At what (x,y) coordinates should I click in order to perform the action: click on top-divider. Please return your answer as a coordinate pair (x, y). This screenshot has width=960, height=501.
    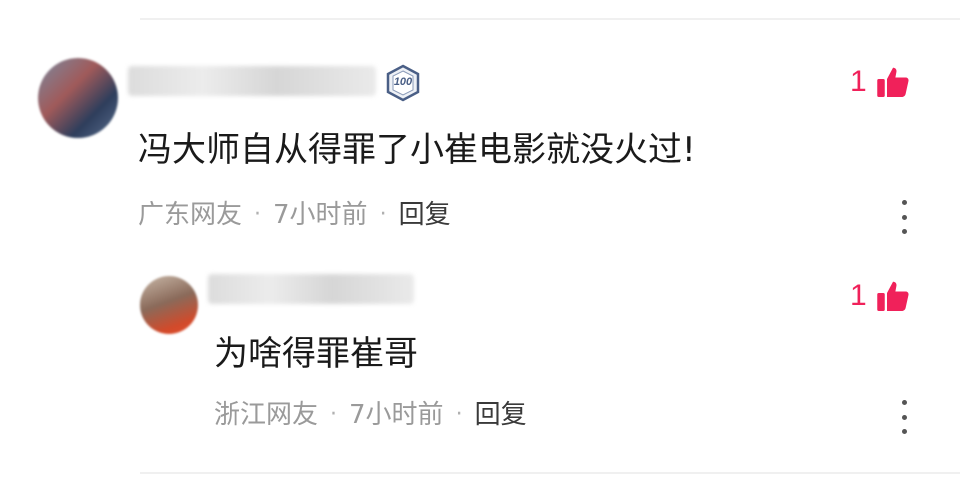
    Looking at the image, I should click on (550, 19).